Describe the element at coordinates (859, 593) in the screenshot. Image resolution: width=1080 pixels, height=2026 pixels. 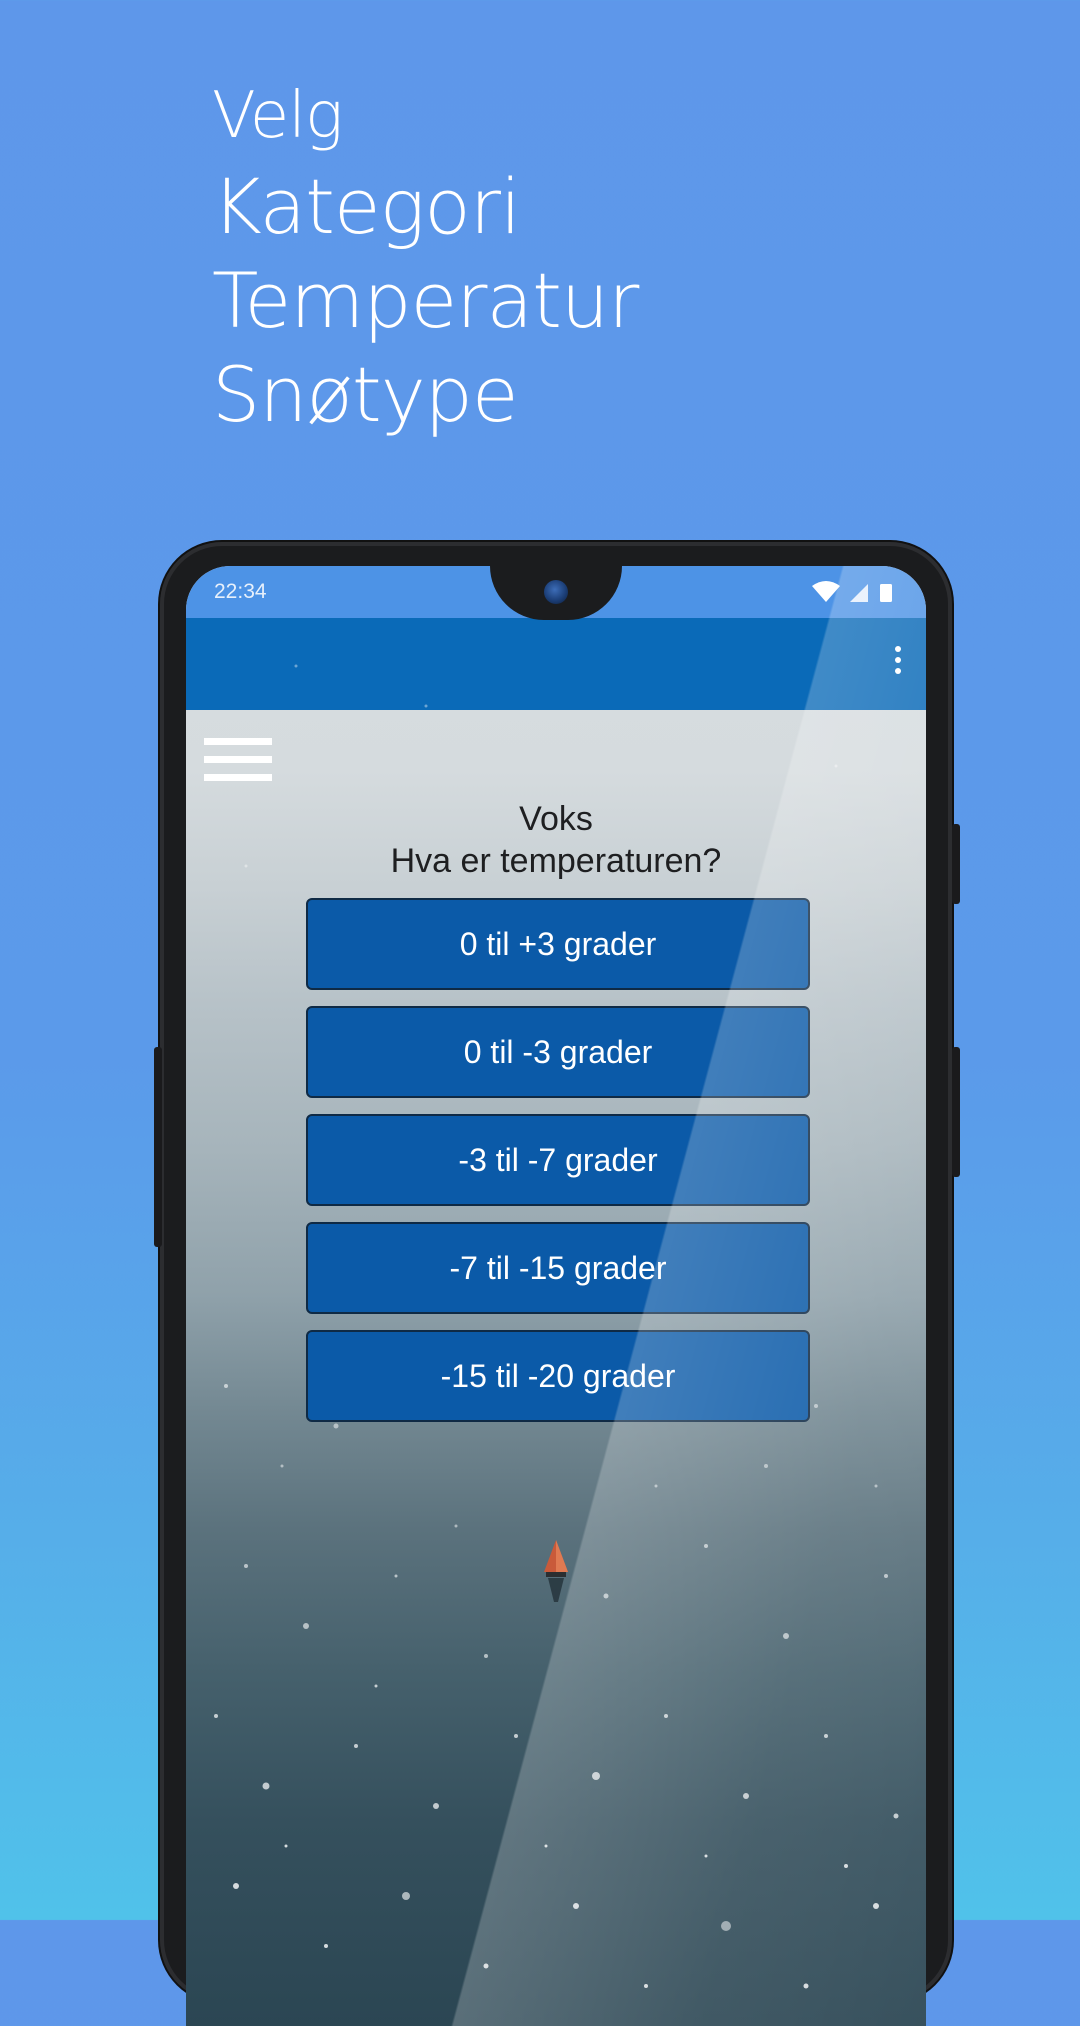
I see `signal-icon` at that location.